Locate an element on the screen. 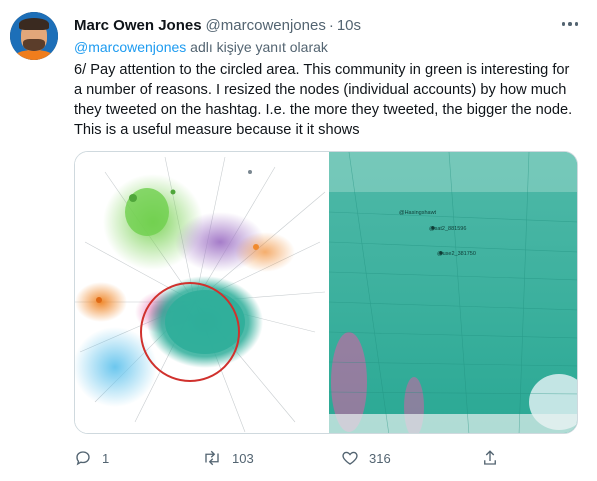 This screenshot has height=481, width=597. reply-context: @marcowenjones adlı kişiye yanıt olarak is located at coordinates (201, 47).